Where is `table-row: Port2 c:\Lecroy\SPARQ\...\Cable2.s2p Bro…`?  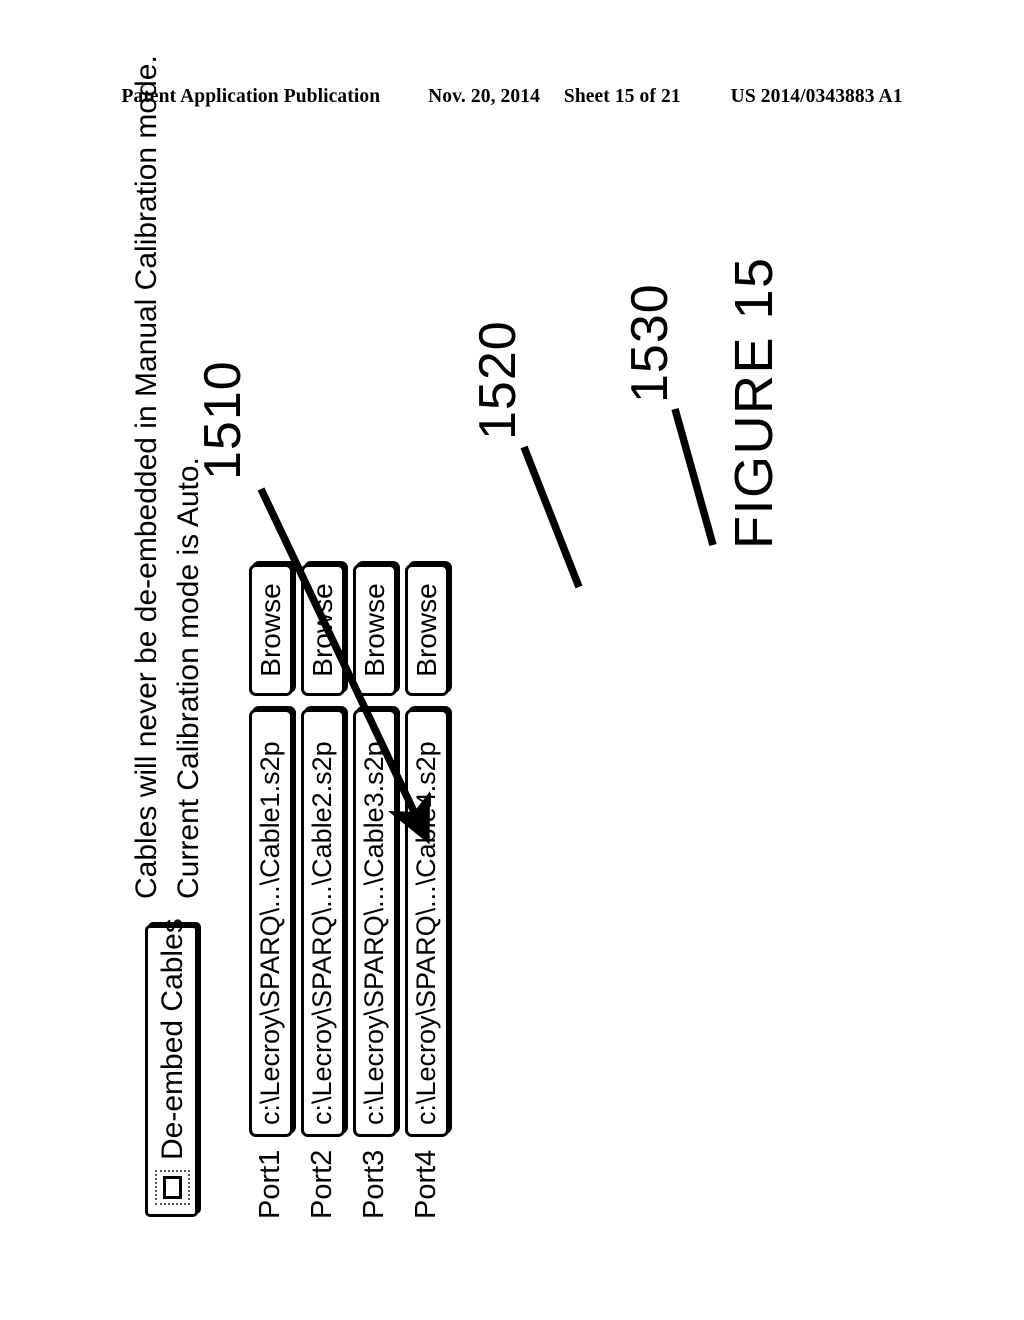
table-row: Port2 c:\Lecroy\SPARQ\...\Cable2.s2p Bro… is located at coordinates (322, 891).